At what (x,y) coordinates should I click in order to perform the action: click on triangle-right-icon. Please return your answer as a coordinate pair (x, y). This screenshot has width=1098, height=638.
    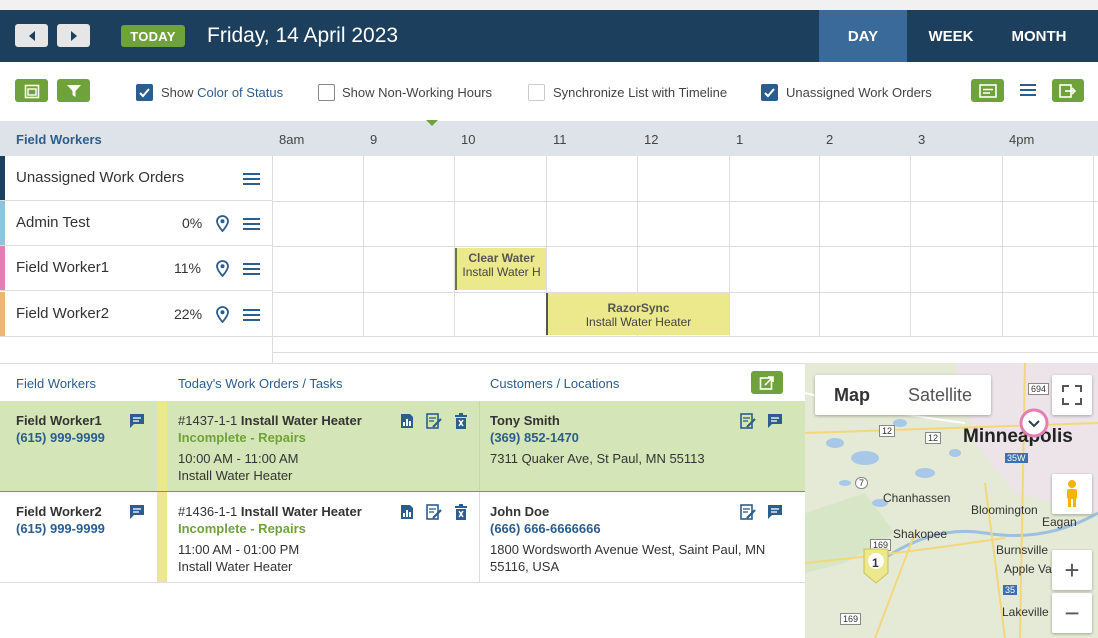
    Looking at the image, I should click on (73, 35).